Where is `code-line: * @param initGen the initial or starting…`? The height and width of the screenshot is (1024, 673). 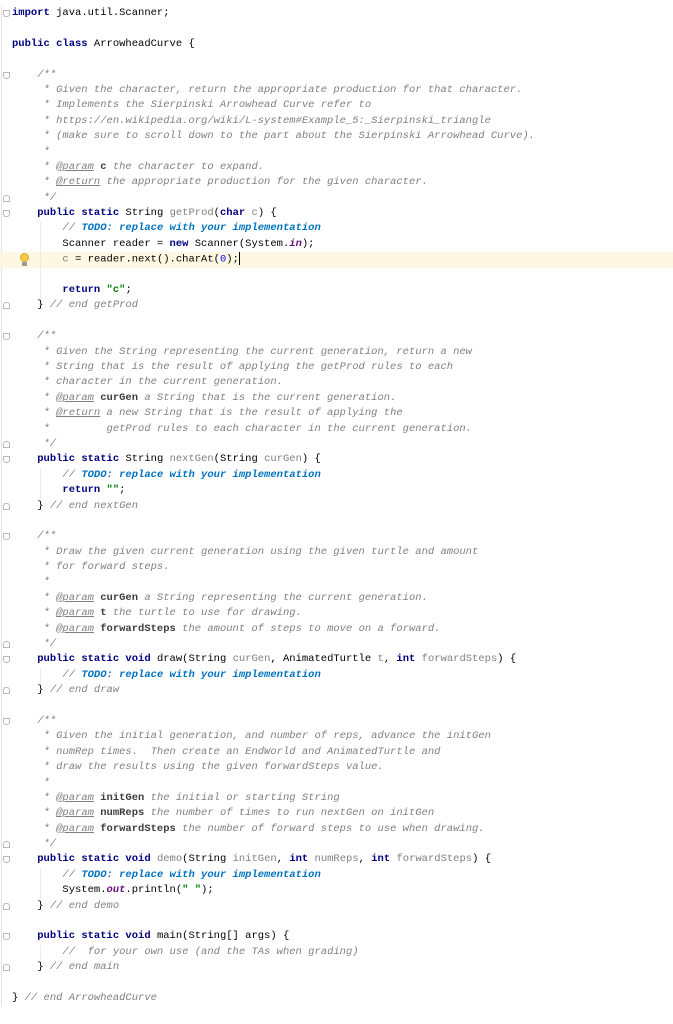 code-line: * @param initGen the initial or starting… is located at coordinates (336, 798).